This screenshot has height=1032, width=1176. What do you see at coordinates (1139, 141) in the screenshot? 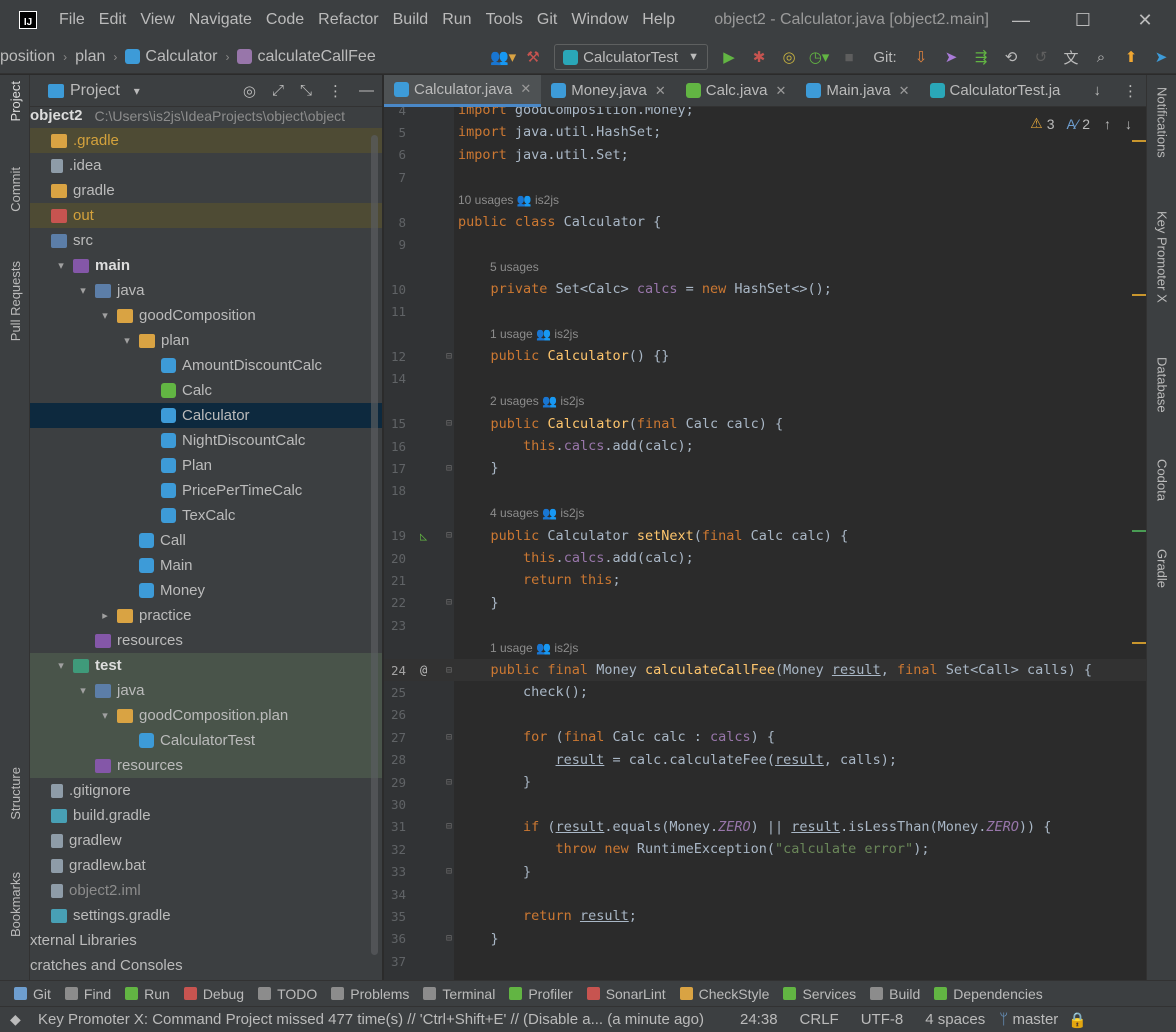
I see `warning-marker` at bounding box center [1139, 141].